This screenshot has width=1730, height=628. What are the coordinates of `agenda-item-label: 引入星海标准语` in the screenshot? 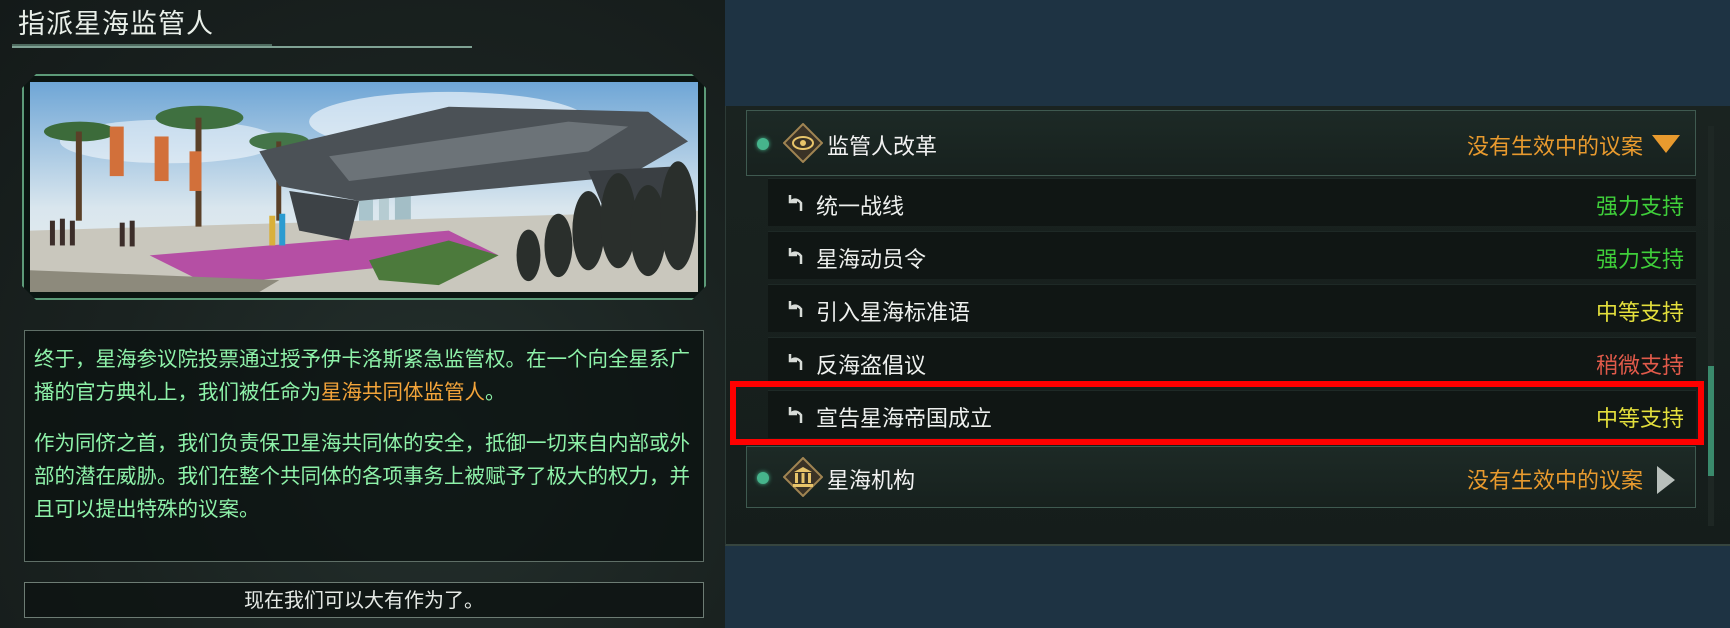 It's located at (893, 313).